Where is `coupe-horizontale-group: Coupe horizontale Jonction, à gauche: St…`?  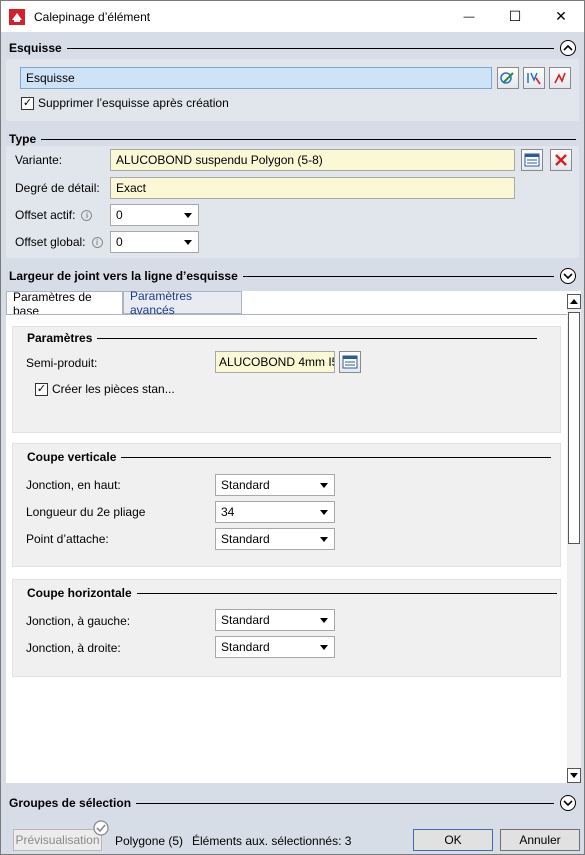
coupe-horizontale-group: Coupe horizontale Jonction, à gauche: St… is located at coordinates (286, 628).